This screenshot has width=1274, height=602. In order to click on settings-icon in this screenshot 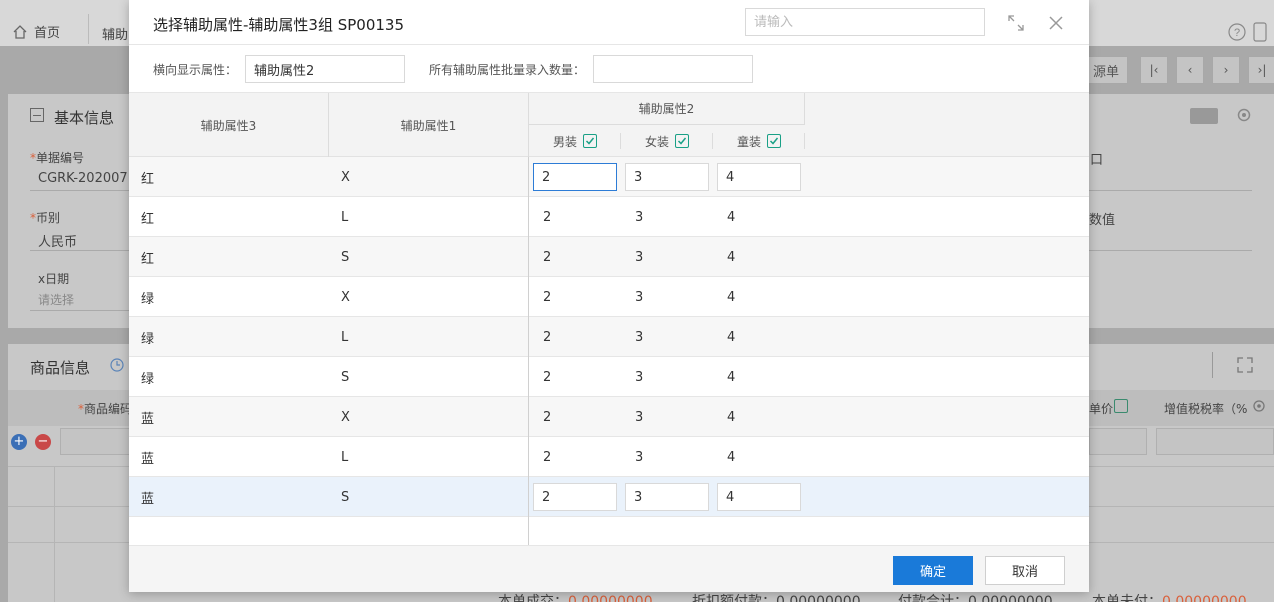, I will do `click(1244, 116)`.